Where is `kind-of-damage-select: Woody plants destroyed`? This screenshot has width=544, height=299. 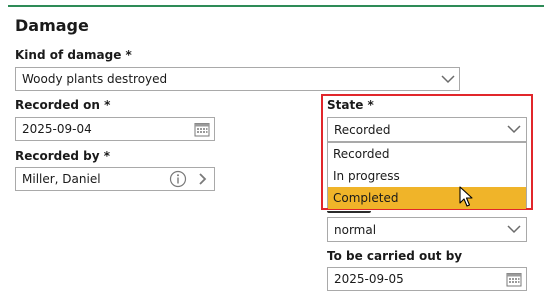
kind-of-damage-select: Woody plants destroyed is located at coordinates (237, 79).